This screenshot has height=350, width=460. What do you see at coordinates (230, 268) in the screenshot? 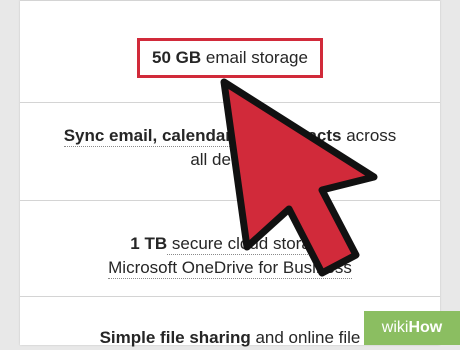
I see `onedrive-link: Microsoft OneDrive for Business` at bounding box center [230, 268].